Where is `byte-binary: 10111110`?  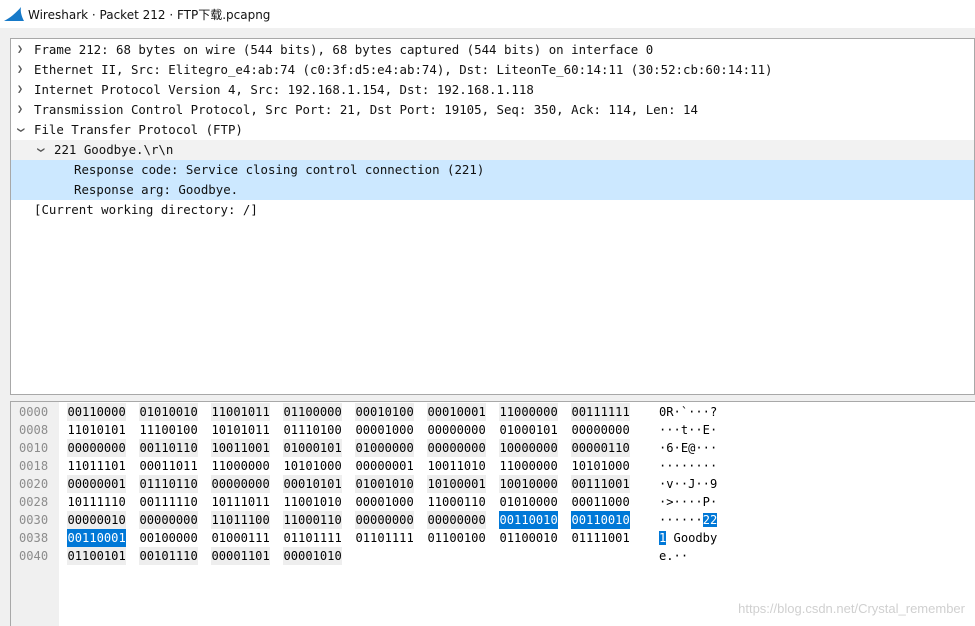 byte-binary: 10111110 is located at coordinates (96, 502).